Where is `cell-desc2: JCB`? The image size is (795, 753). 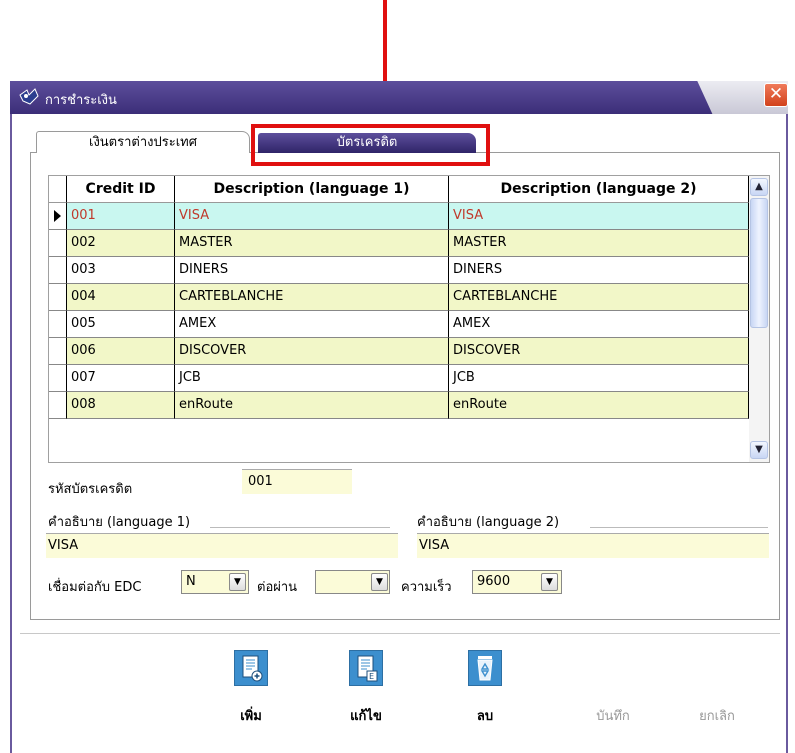
cell-desc2: JCB is located at coordinates (599, 378).